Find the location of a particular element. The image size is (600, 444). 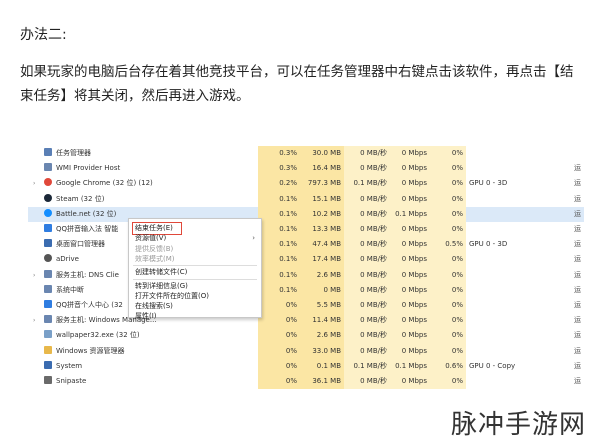

menu-item-label: 资源值(V) is located at coordinates (151, 238).